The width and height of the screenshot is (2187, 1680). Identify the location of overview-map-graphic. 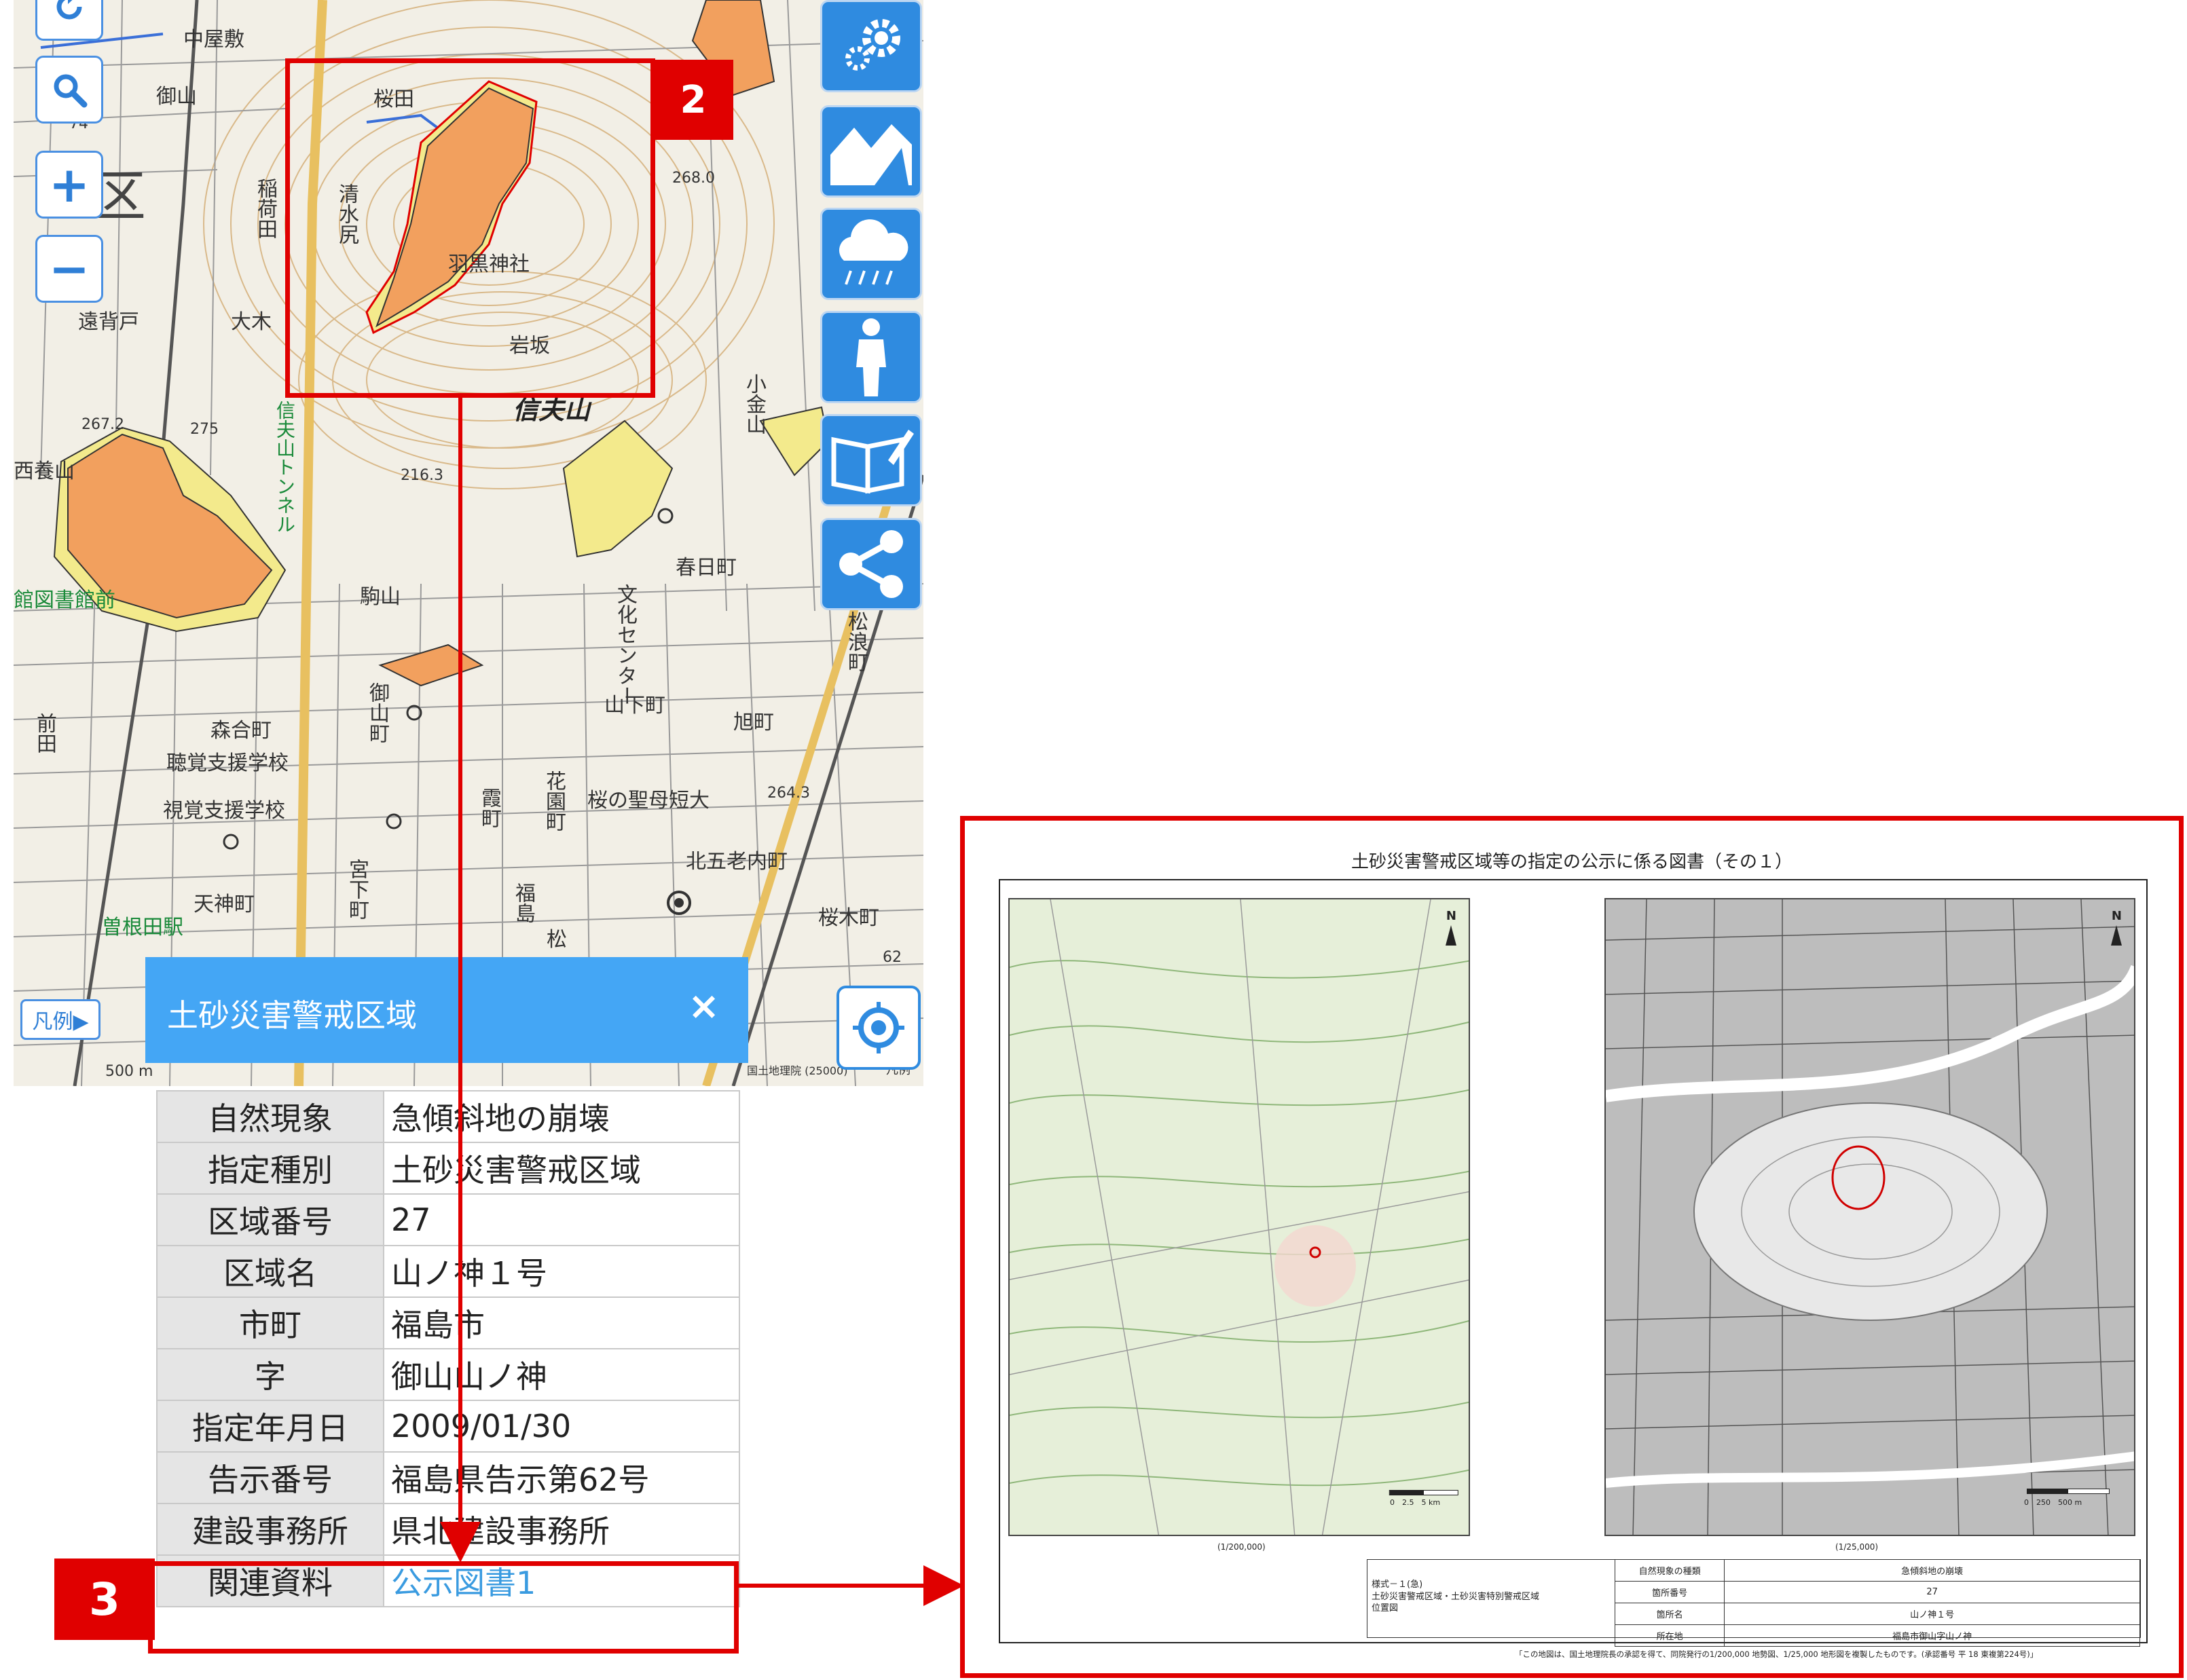
(1239, 1217).